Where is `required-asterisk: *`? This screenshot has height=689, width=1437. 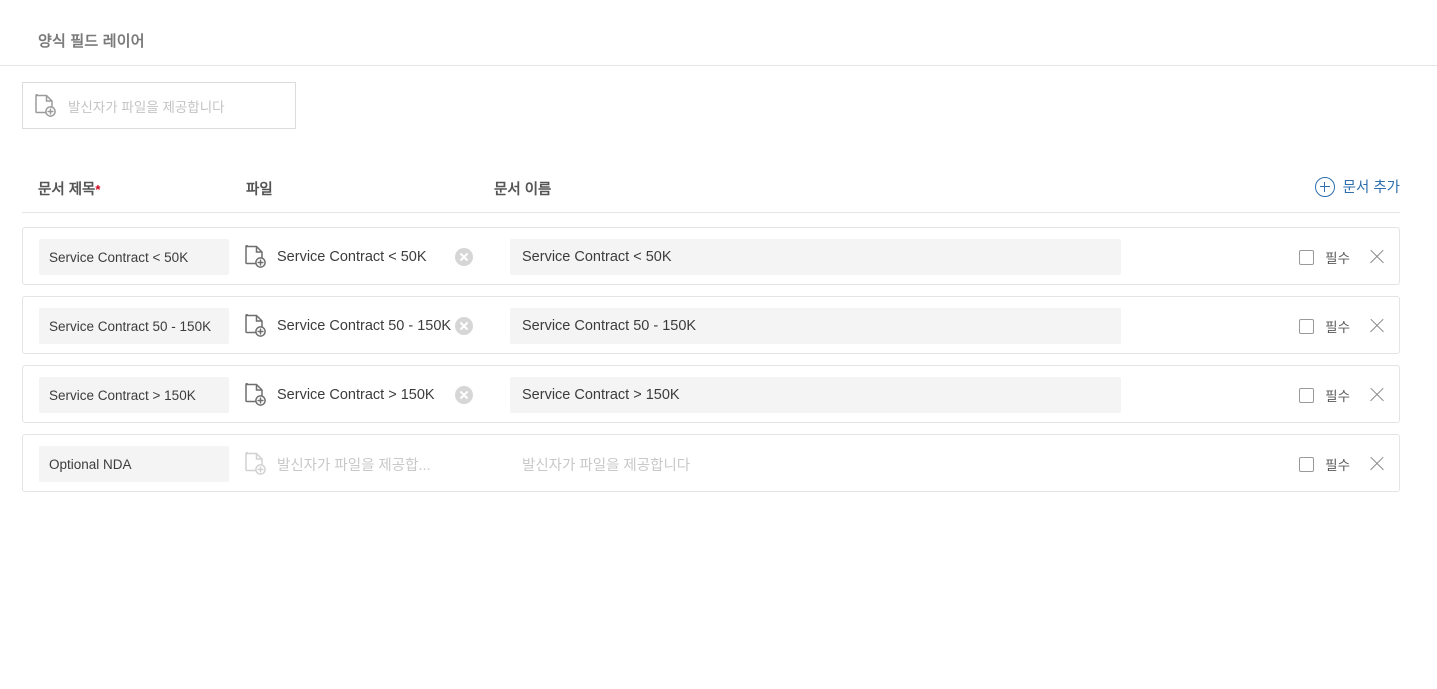 required-asterisk: * is located at coordinates (98, 189).